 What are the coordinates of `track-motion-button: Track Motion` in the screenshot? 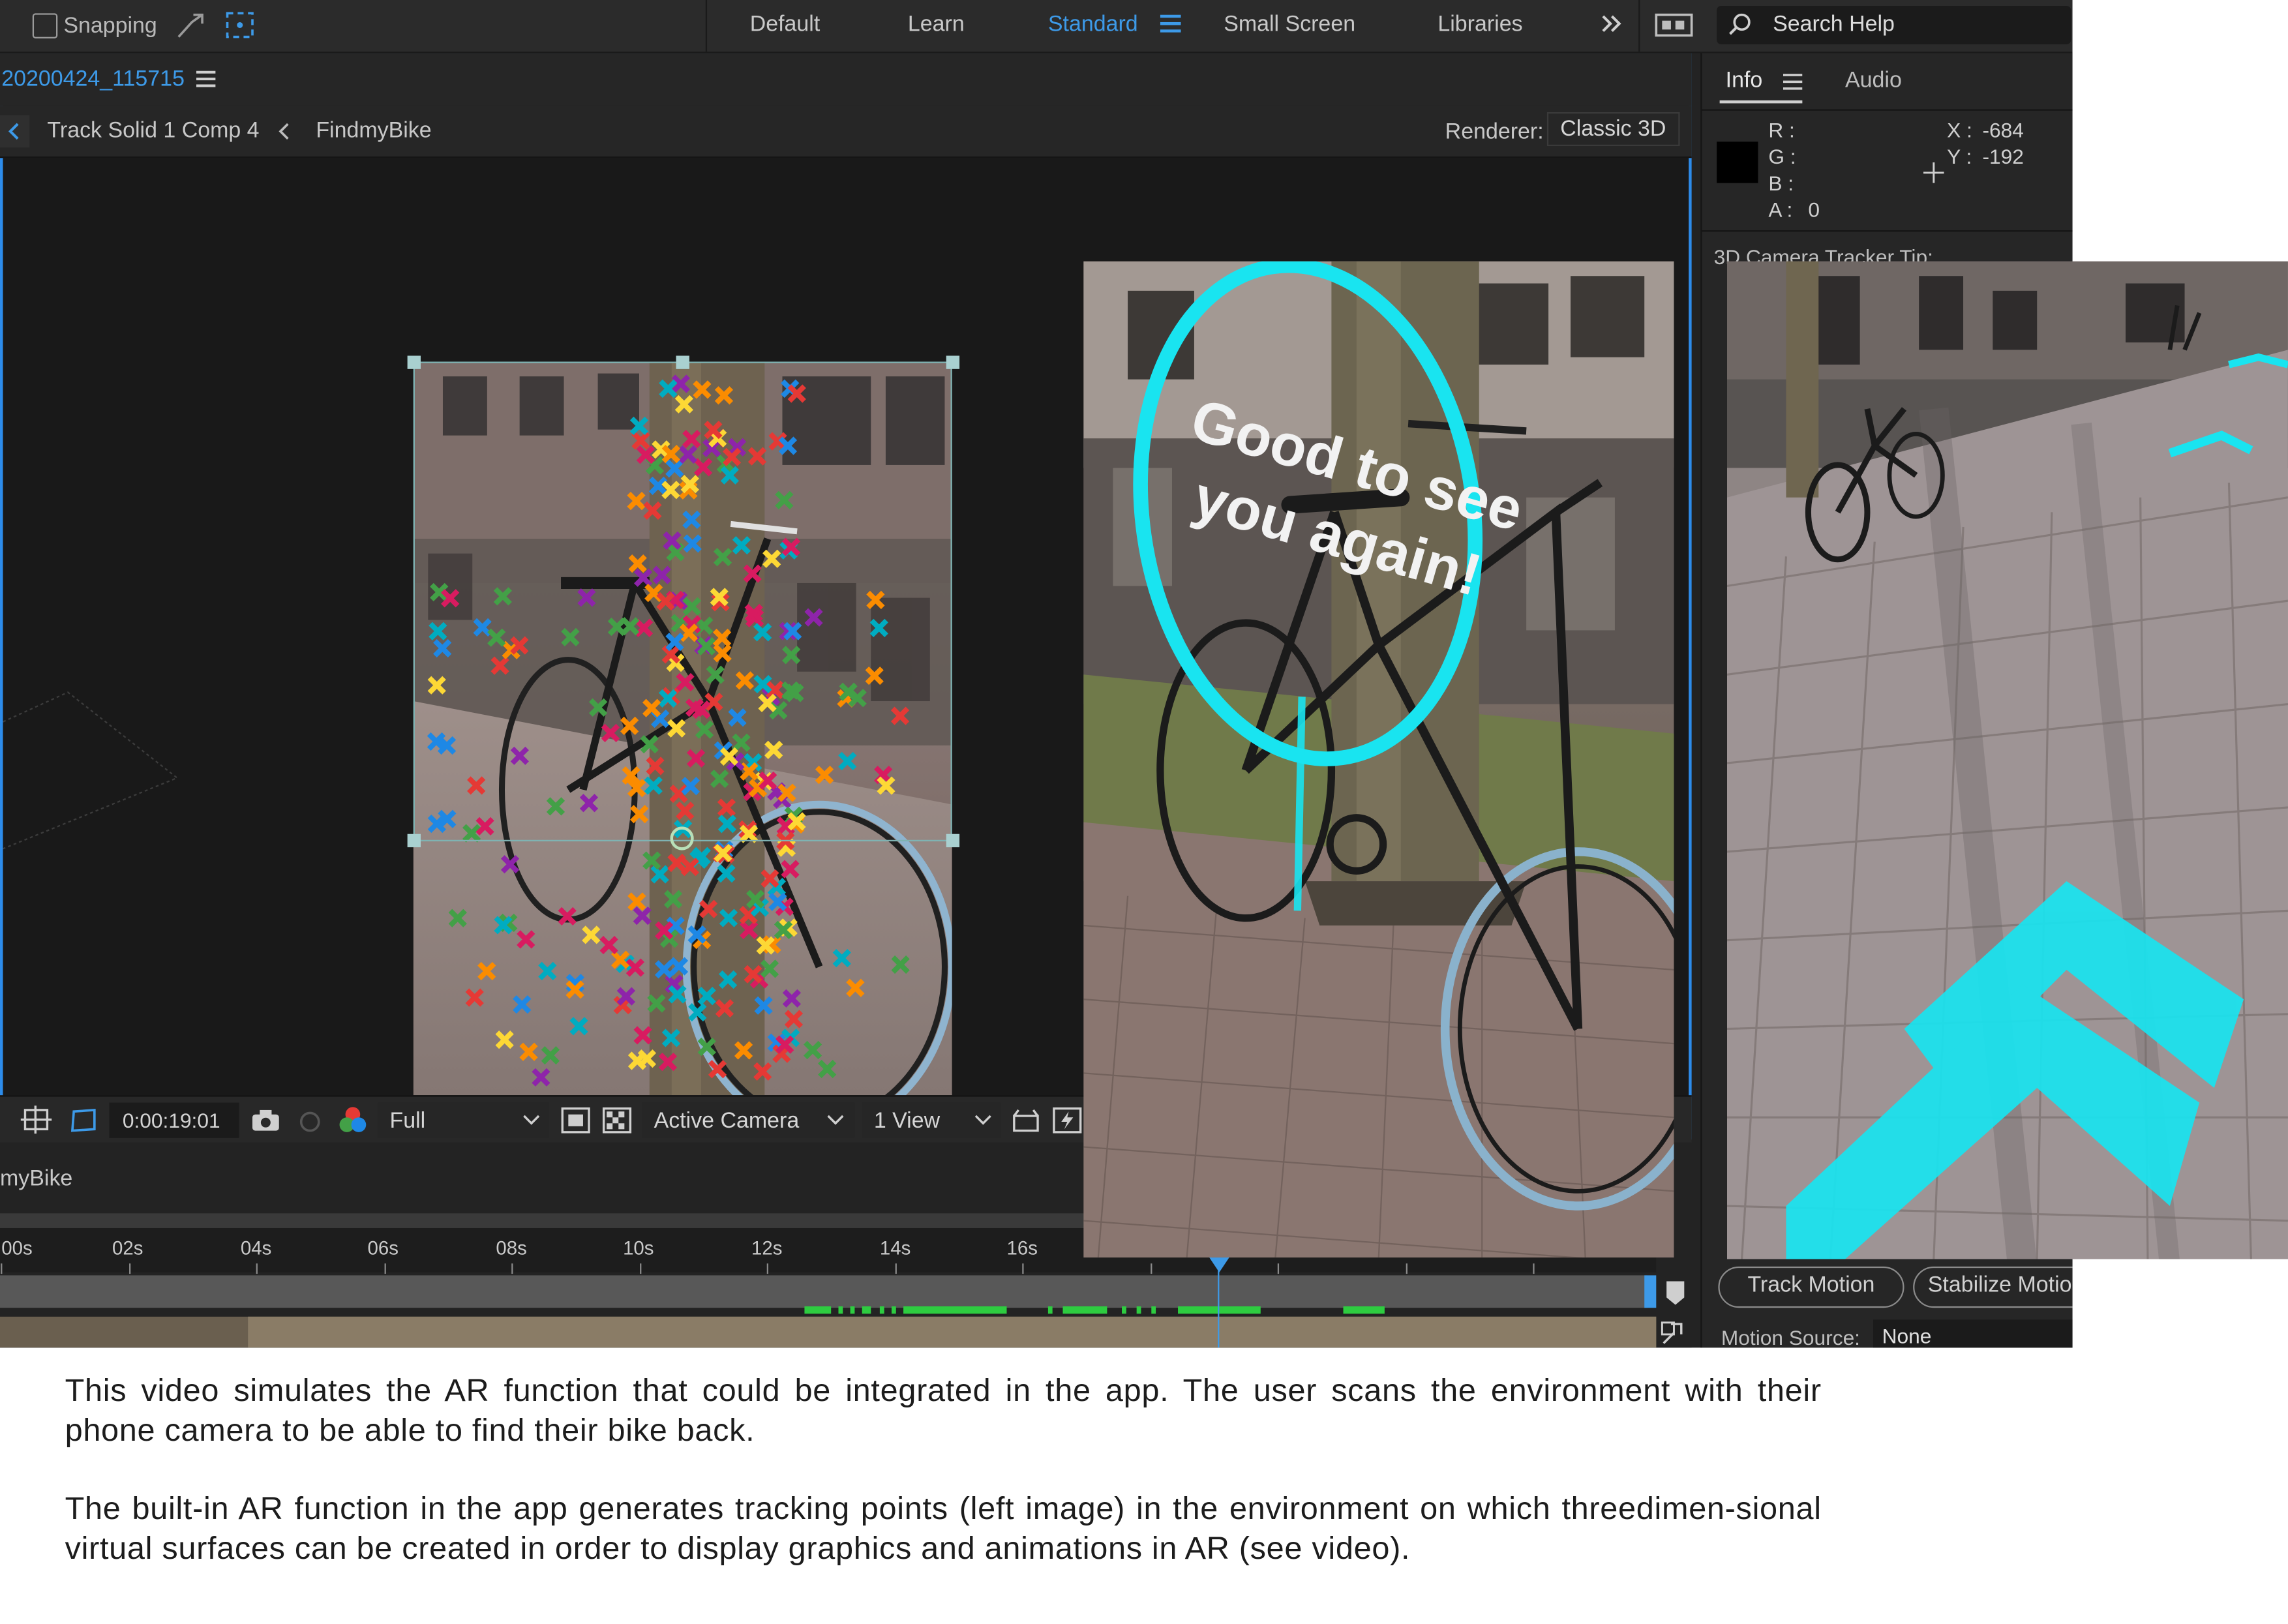 It's located at (1811, 1287).